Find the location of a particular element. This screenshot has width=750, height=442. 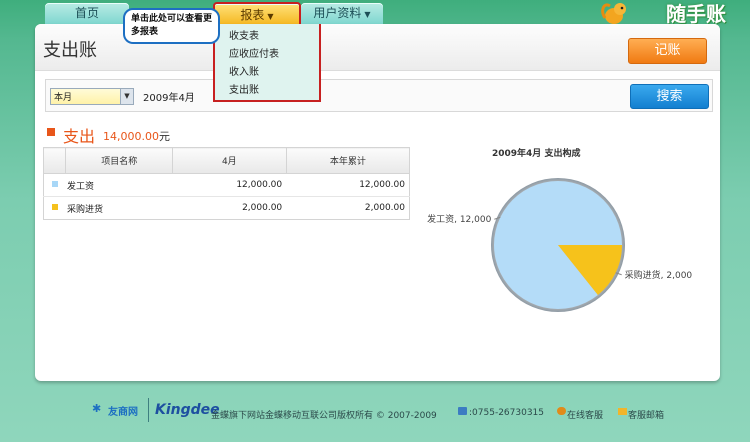

table-row: 采购进货 2,000.00 2,000.00 is located at coordinates (226, 208).